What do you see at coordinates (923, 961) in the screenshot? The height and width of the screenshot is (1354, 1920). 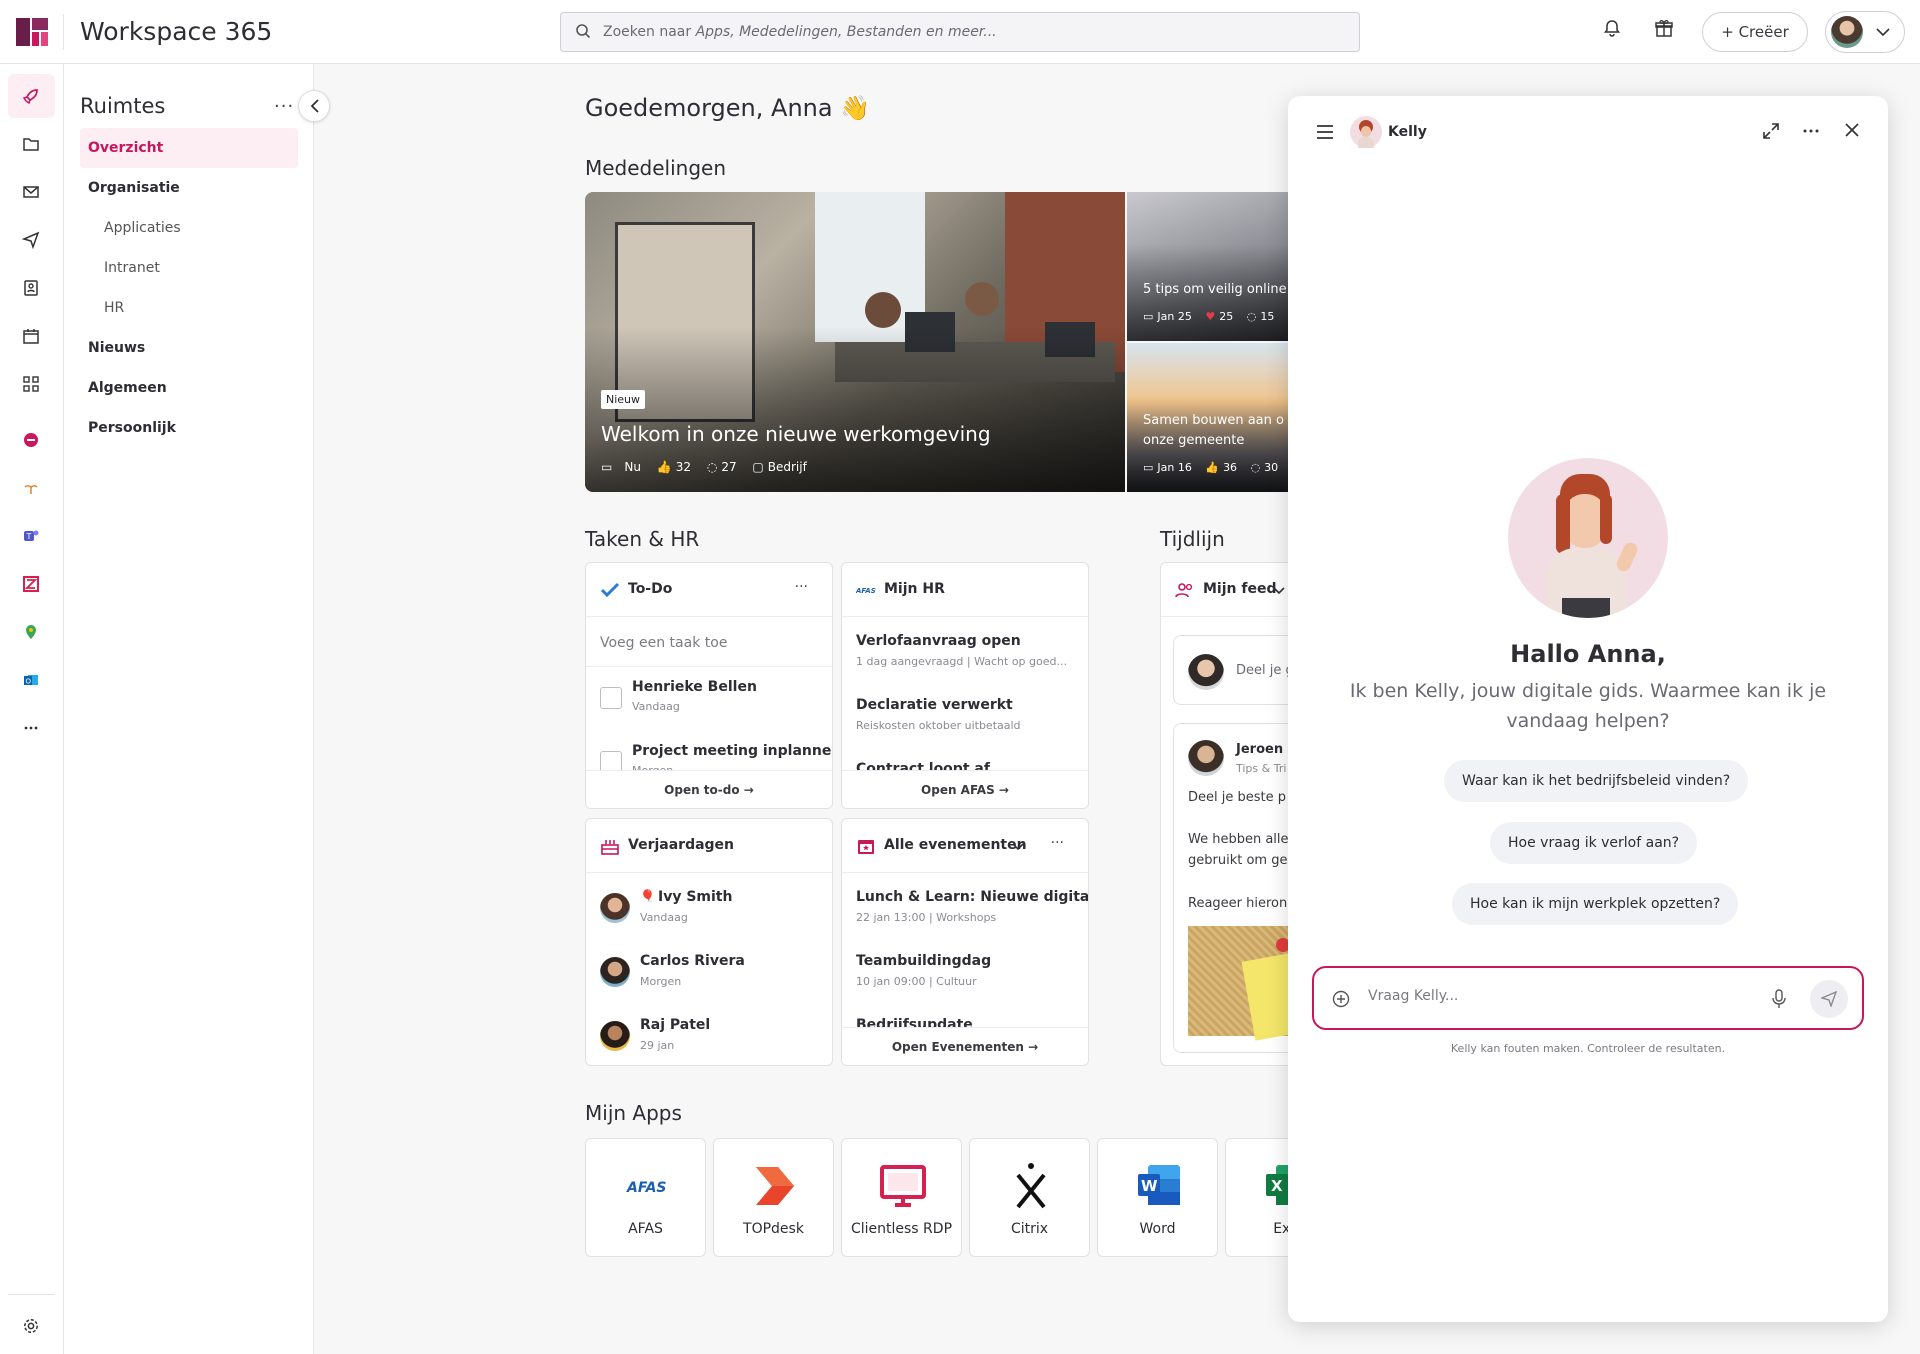 I see `event-title: Teambuildingdag` at bounding box center [923, 961].